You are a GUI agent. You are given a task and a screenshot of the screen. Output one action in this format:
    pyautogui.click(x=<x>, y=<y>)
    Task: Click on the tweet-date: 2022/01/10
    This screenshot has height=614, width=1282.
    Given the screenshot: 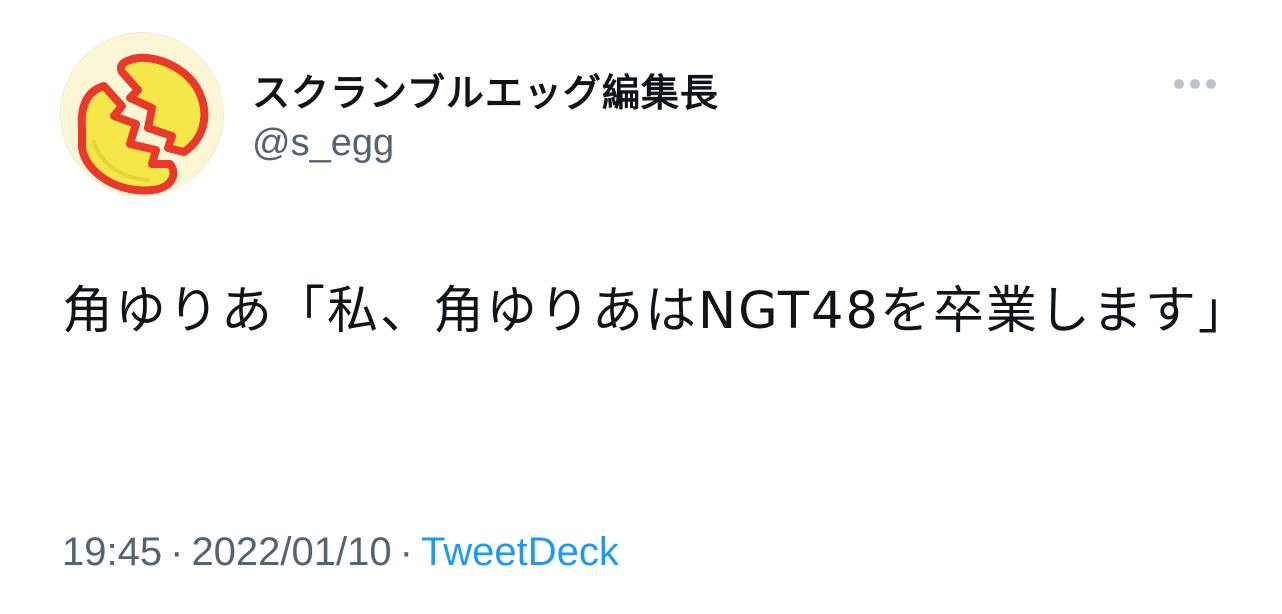 What is the action you would take?
    pyautogui.click(x=291, y=552)
    